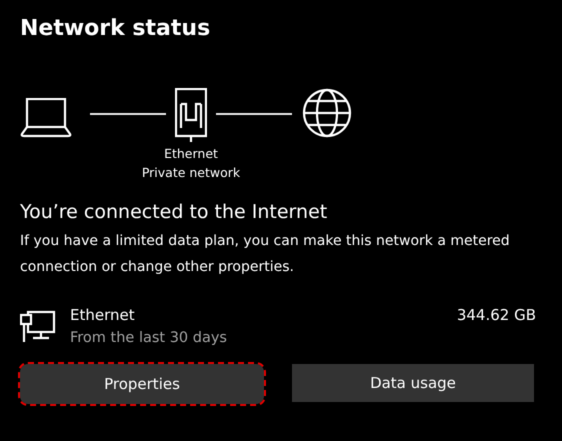  I want to click on usage-period: From the last 30 days, so click(148, 338).